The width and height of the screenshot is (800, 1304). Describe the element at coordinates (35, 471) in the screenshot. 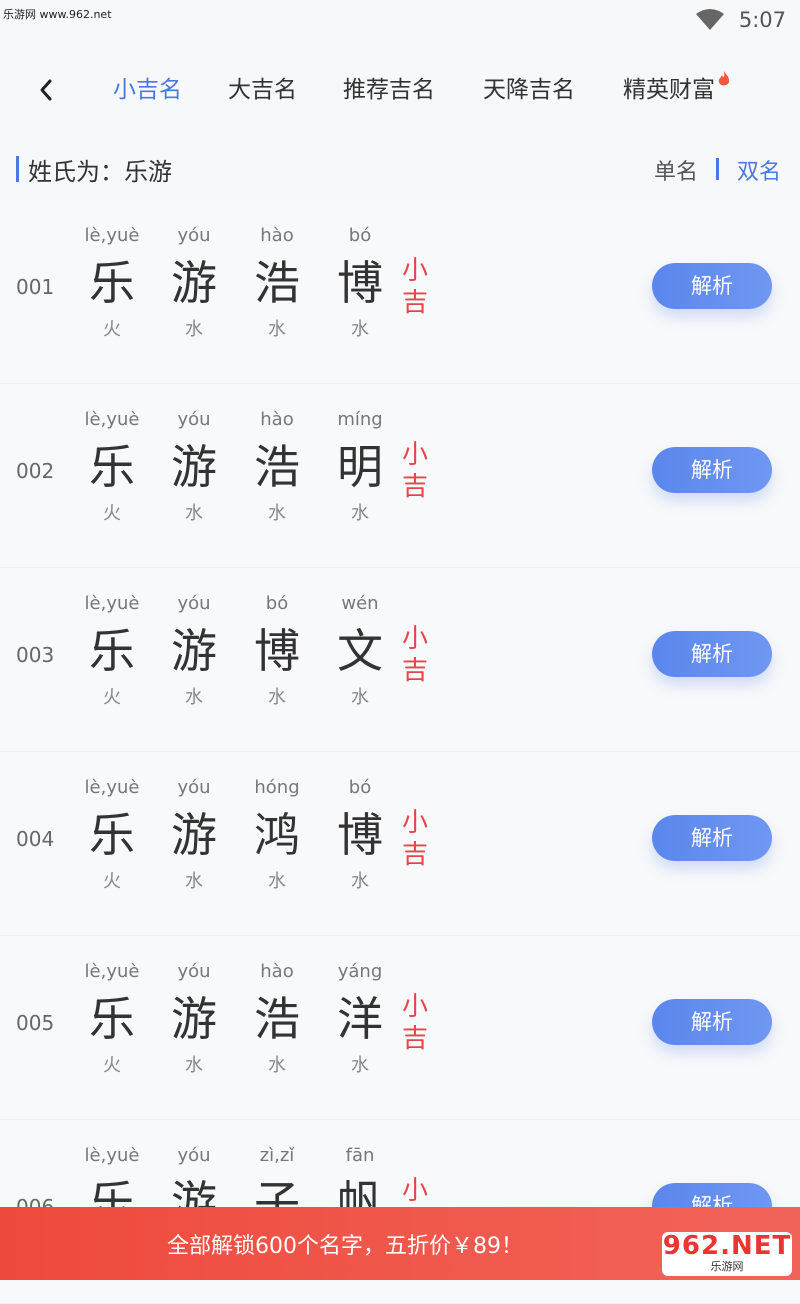

I see `name-index: 002` at that location.